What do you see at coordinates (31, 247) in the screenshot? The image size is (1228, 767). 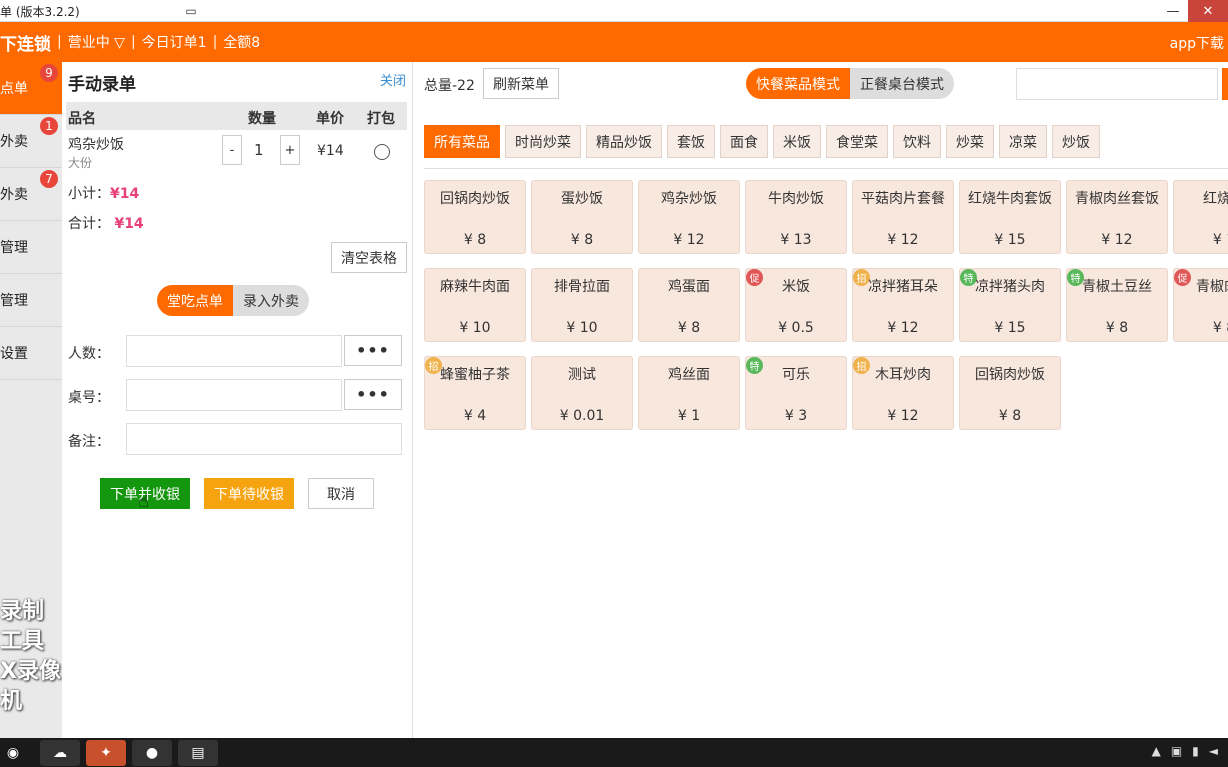 I see `sidebar-item-manage-1: 管理` at bounding box center [31, 247].